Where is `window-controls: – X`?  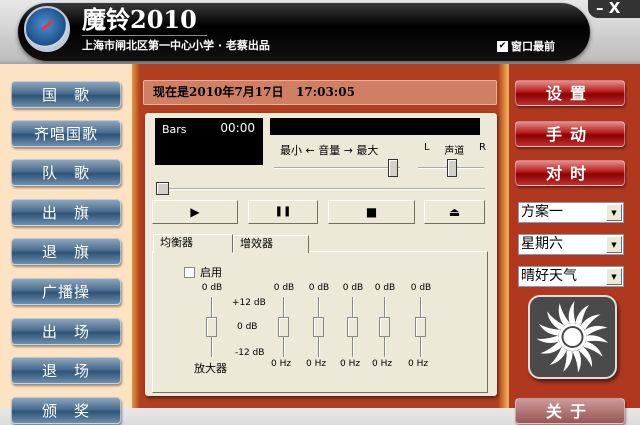 window-controls: – X is located at coordinates (614, 9).